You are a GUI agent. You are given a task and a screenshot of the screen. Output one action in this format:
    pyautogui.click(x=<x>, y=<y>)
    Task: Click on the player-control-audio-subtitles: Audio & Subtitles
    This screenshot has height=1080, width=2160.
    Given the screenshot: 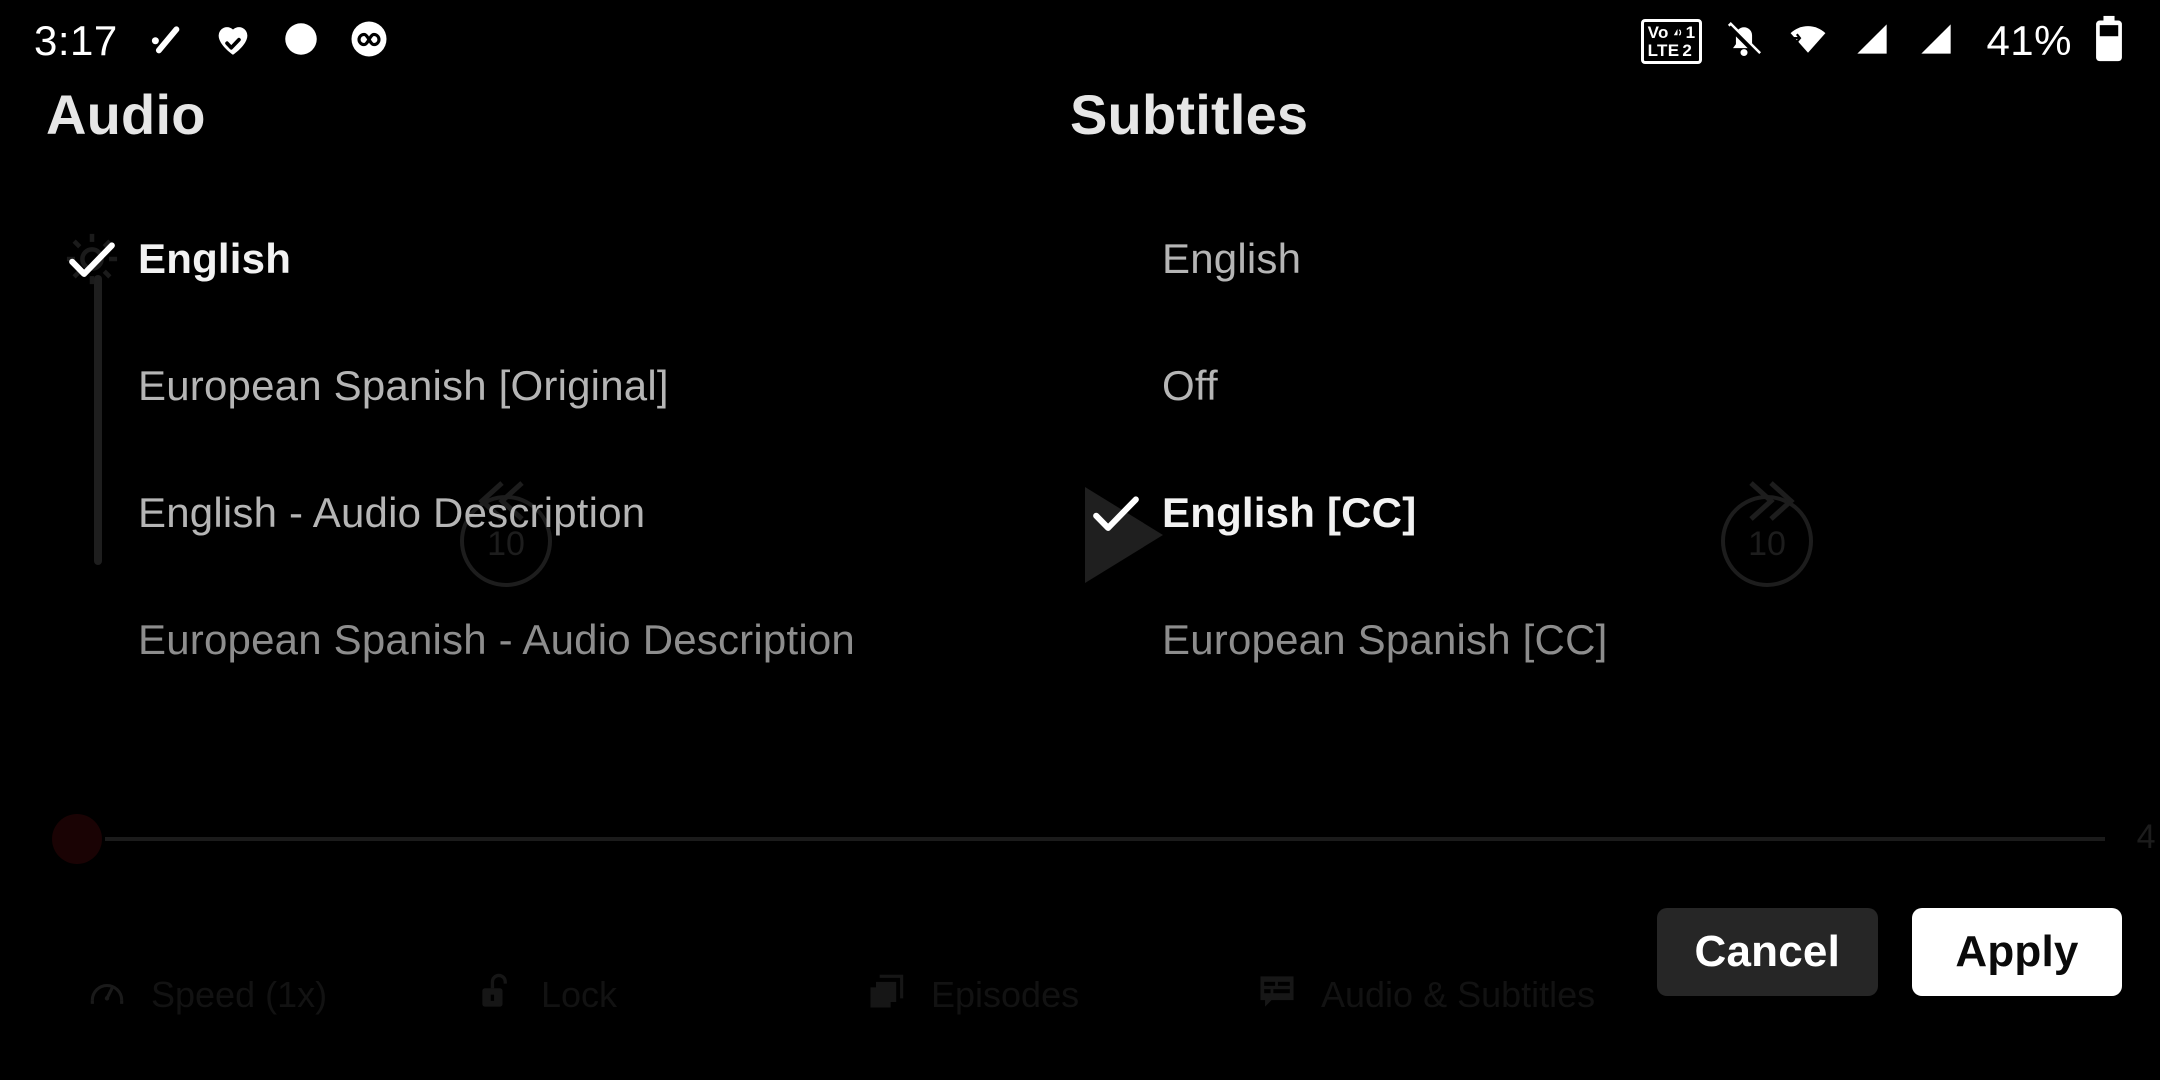 What is the action you would take?
    pyautogui.click(x=1382, y=995)
    